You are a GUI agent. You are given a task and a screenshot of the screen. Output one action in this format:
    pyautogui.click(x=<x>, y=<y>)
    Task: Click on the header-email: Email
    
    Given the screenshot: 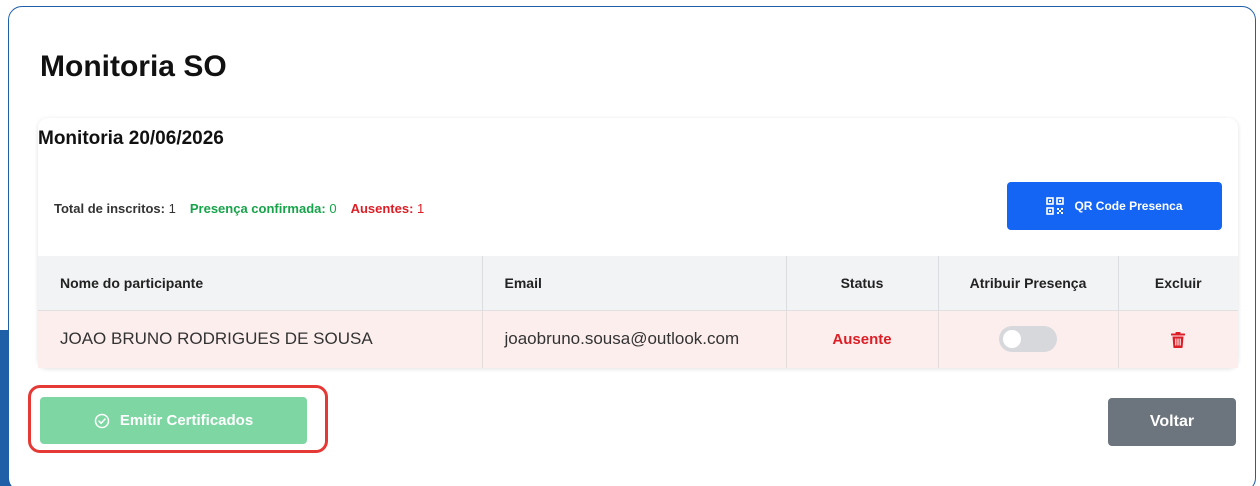 What is the action you would take?
    pyautogui.click(x=634, y=283)
    